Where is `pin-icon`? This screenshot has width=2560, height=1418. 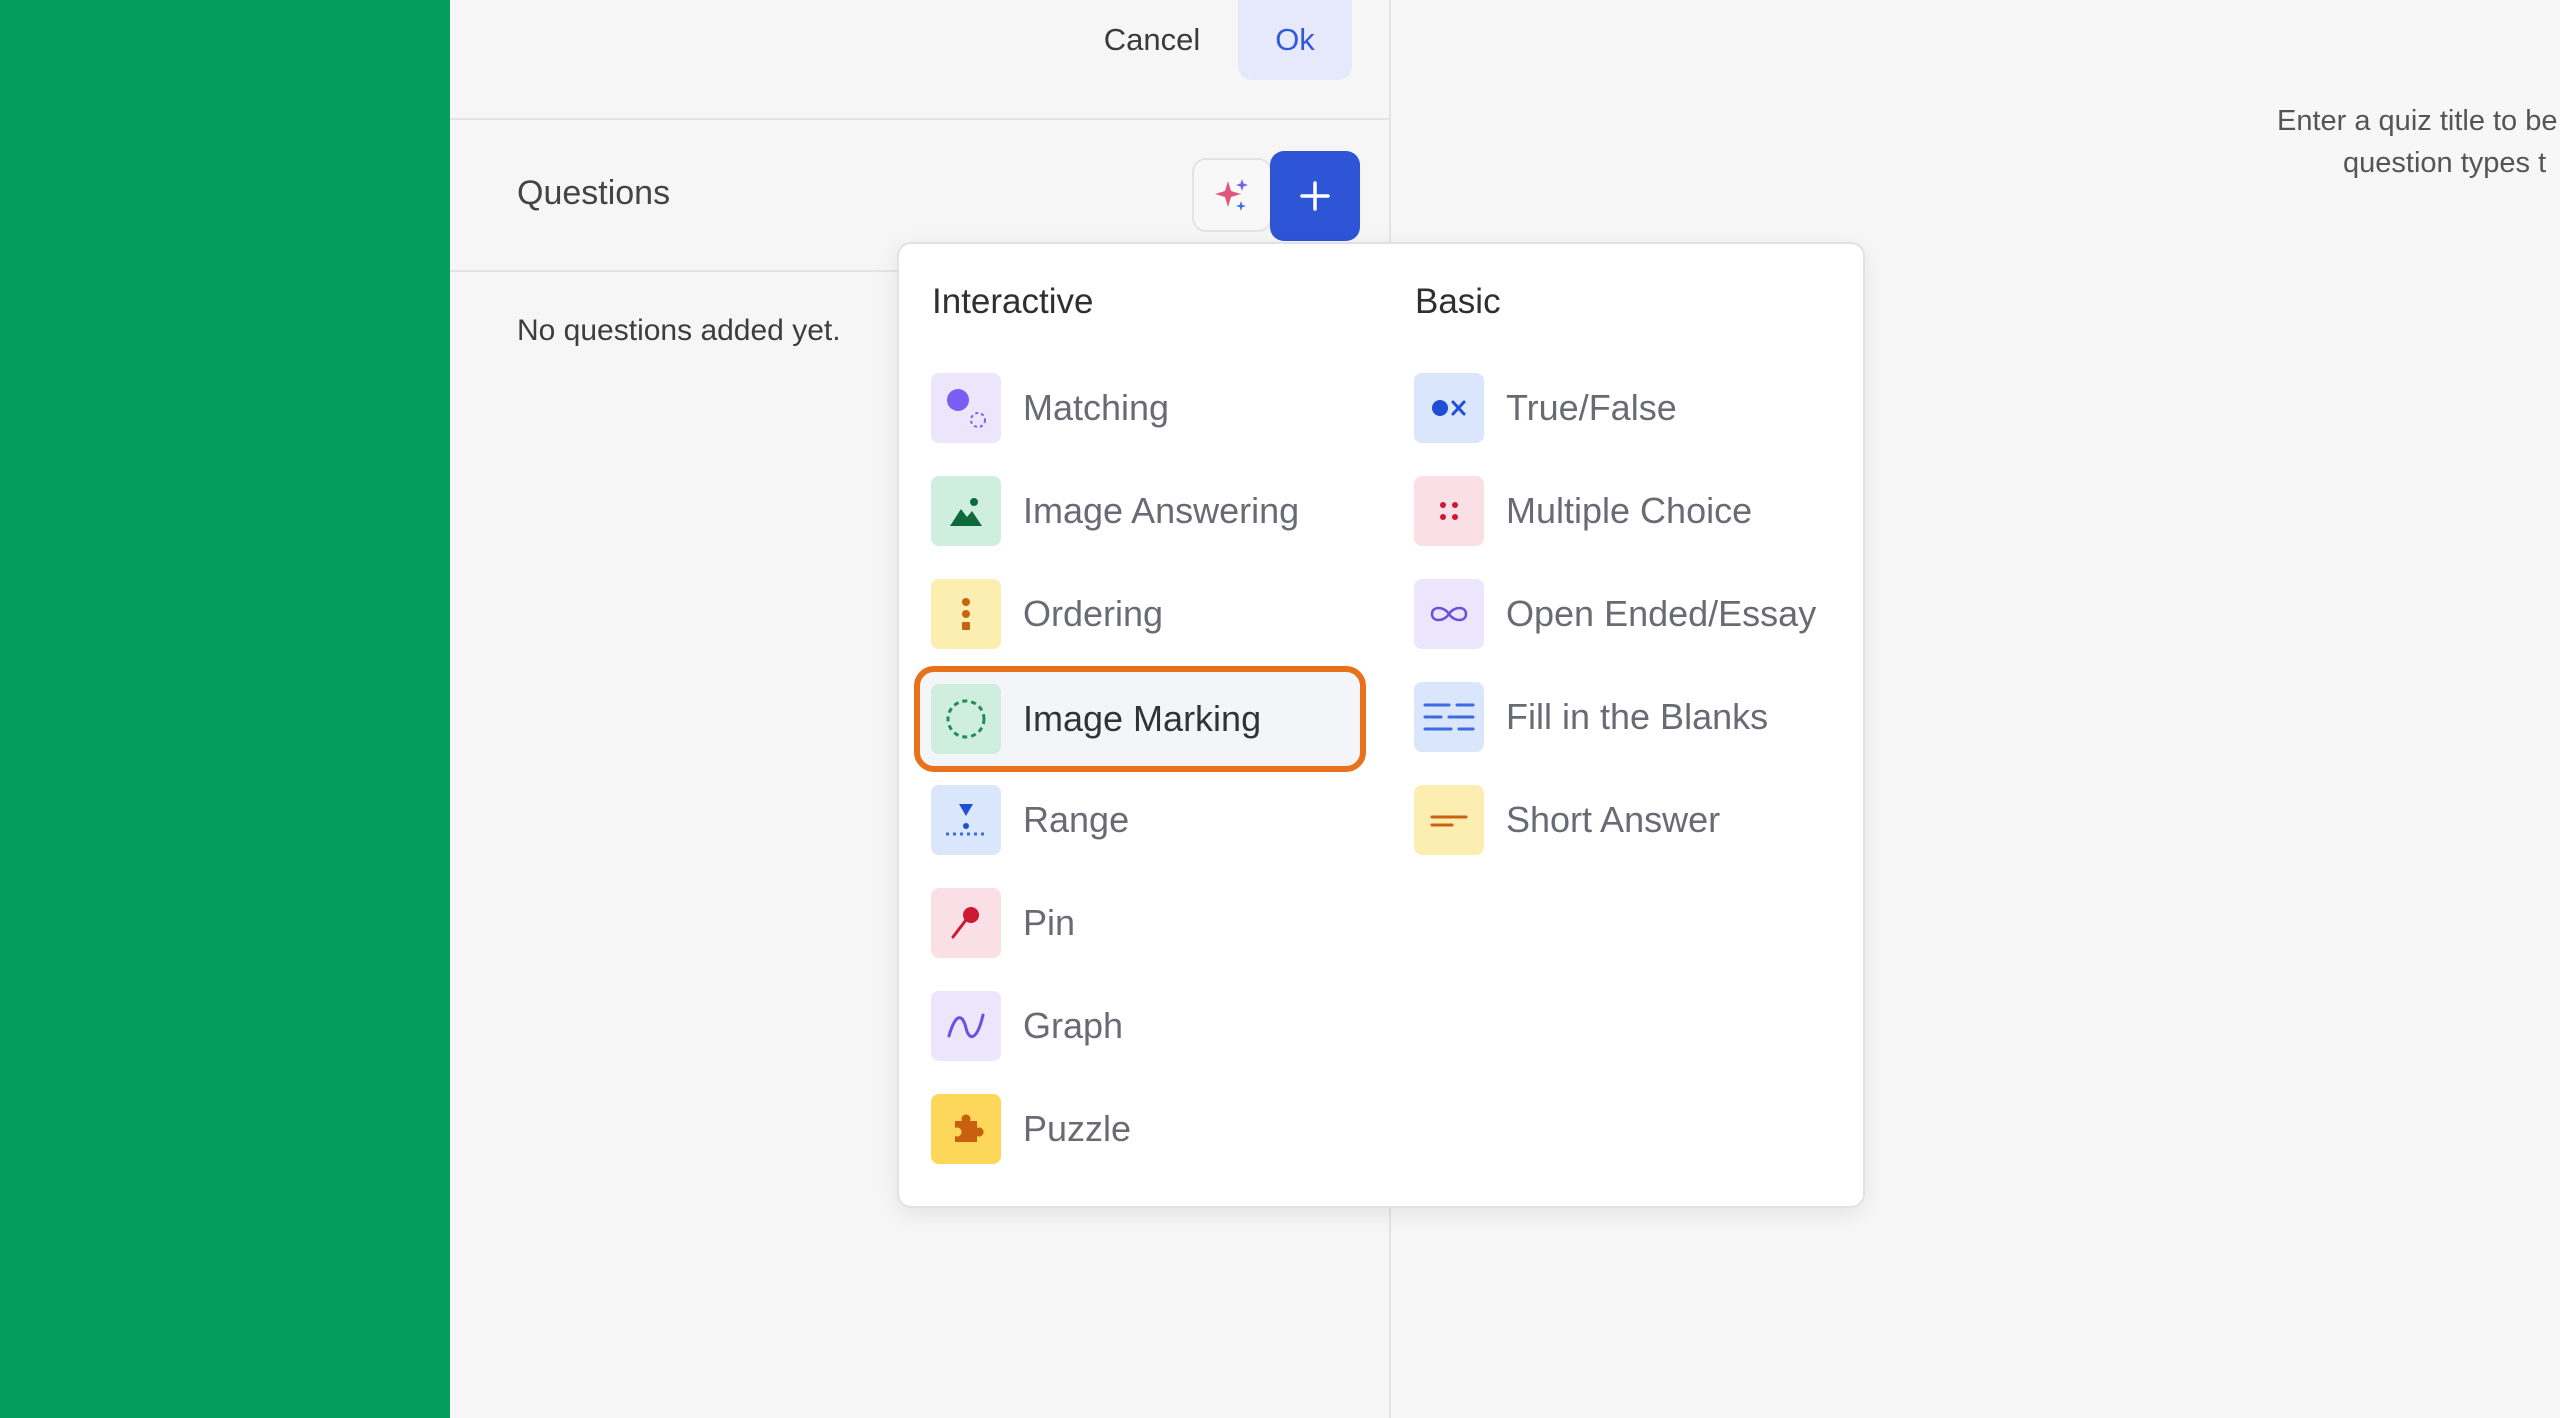 pin-icon is located at coordinates (966, 923).